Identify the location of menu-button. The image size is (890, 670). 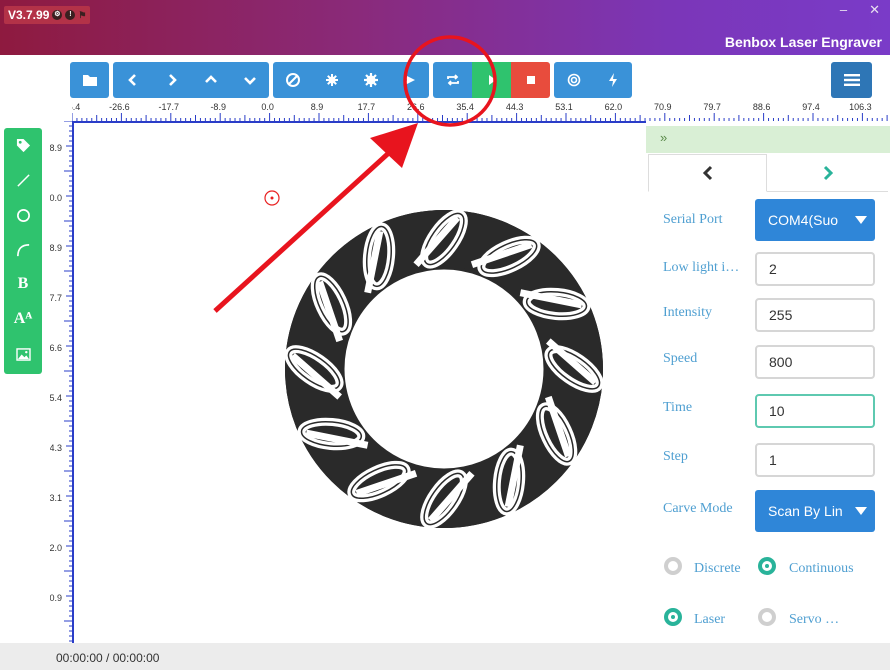
(851, 80).